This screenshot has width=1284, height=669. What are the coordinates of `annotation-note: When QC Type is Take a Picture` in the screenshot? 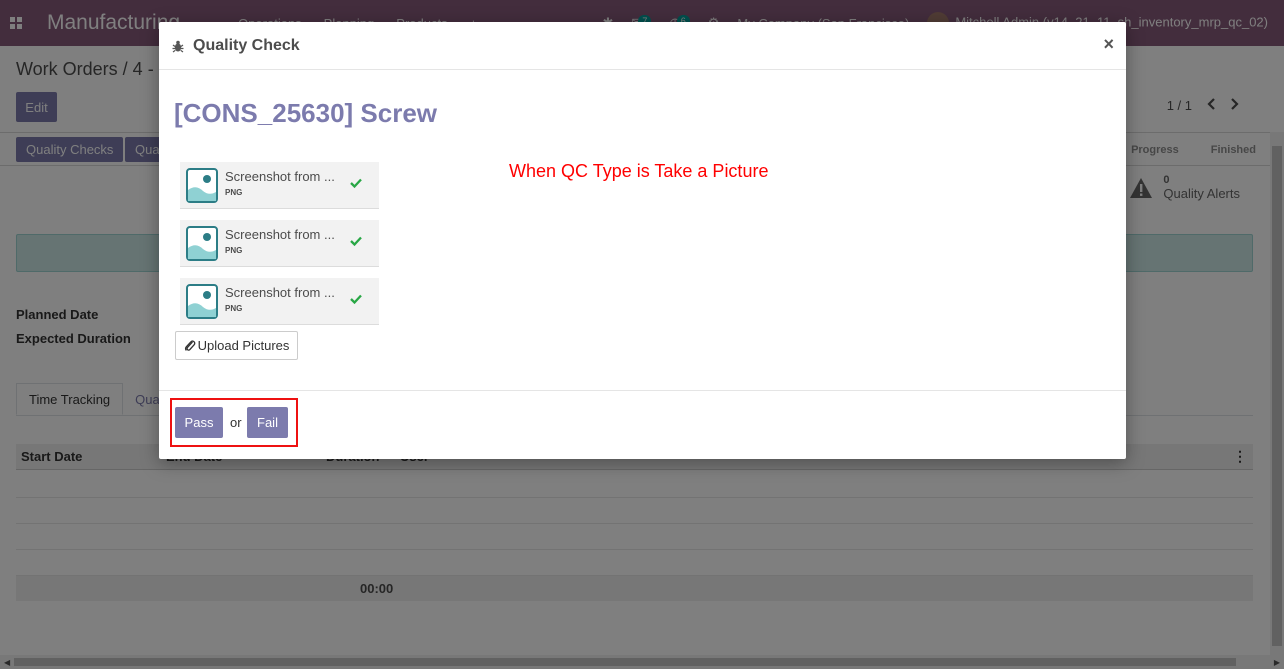 It's located at (639, 171).